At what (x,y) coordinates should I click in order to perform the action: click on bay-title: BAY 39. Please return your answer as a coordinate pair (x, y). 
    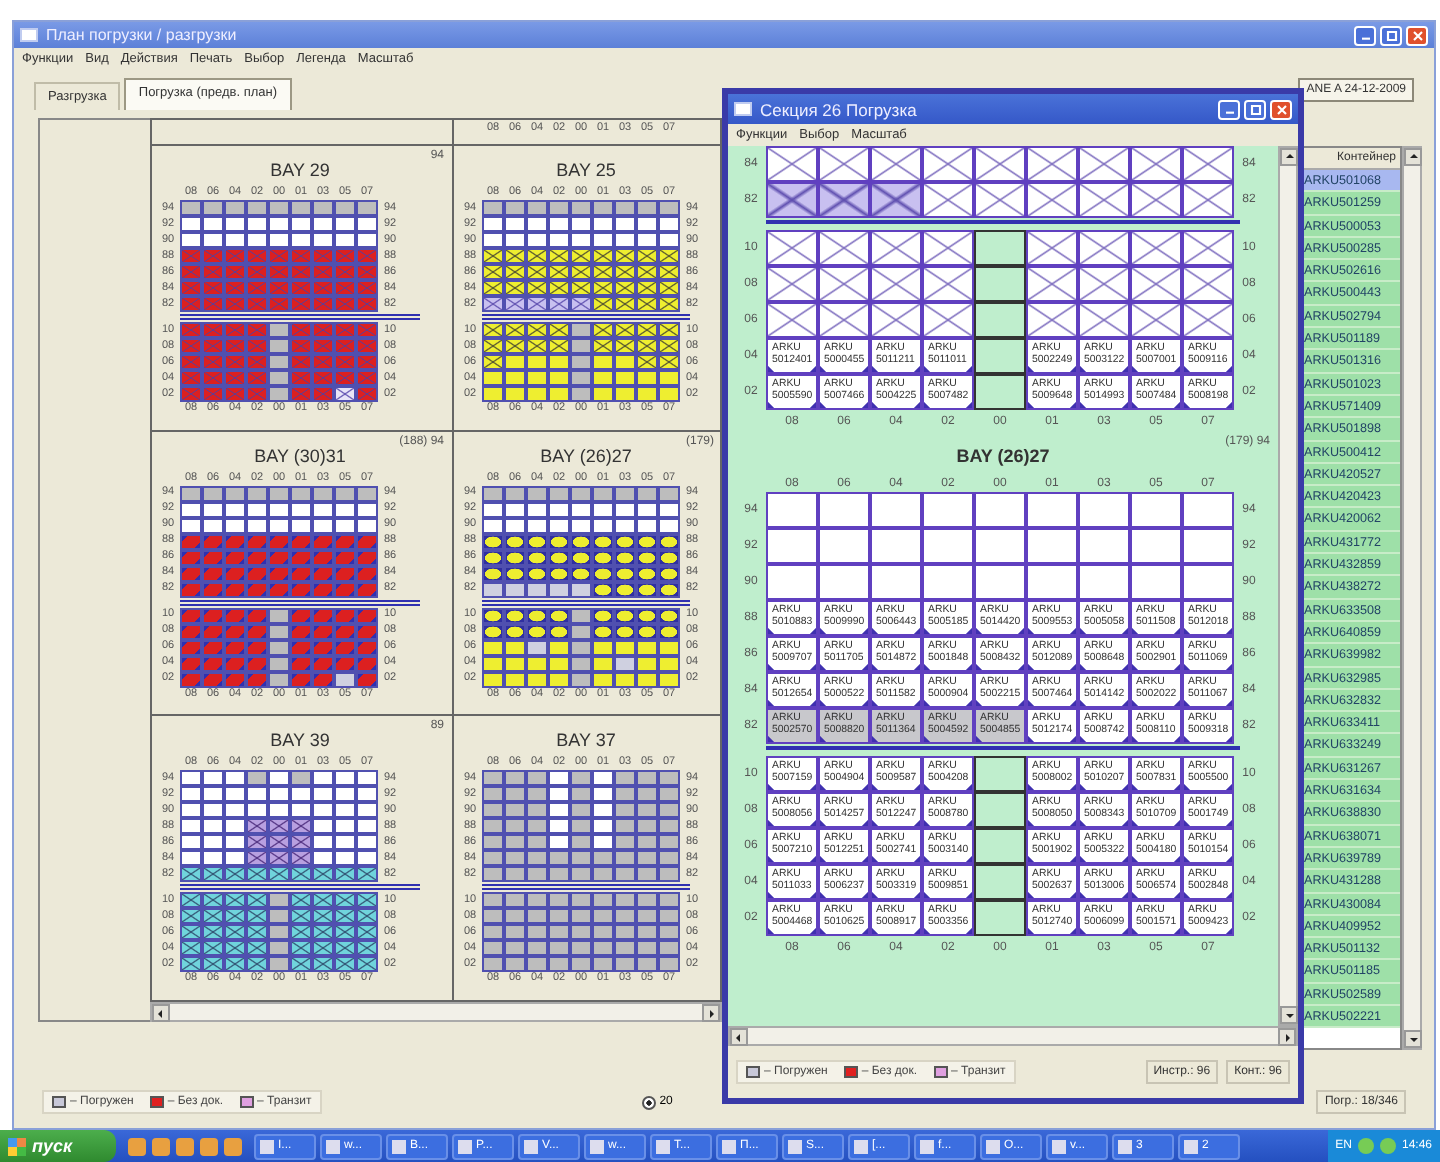
    Looking at the image, I should click on (300, 740).